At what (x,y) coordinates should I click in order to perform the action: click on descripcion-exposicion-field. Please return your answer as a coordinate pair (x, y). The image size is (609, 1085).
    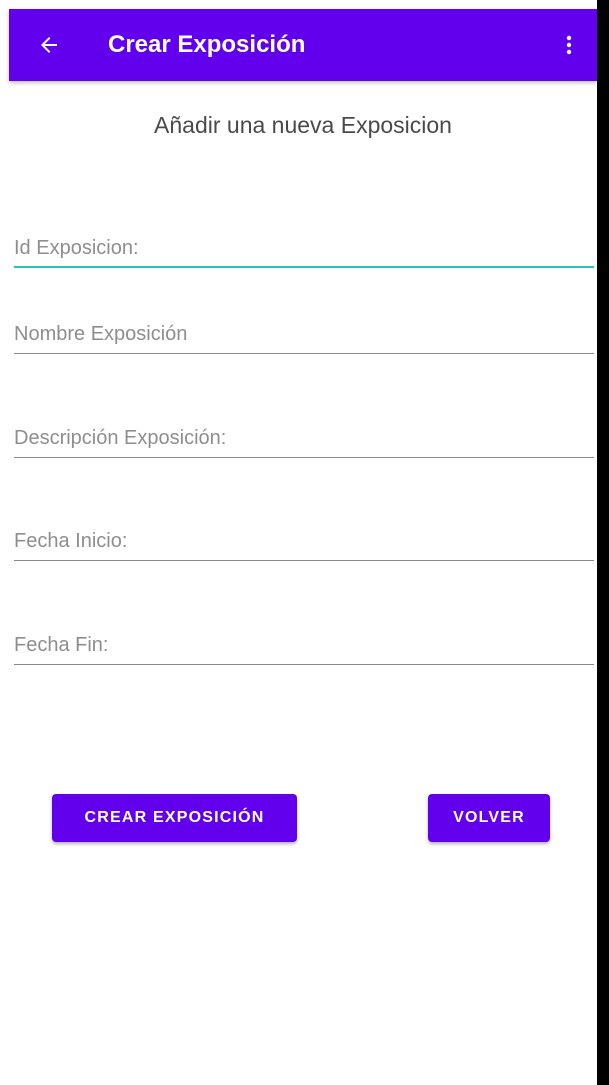
    Looking at the image, I should click on (304, 440).